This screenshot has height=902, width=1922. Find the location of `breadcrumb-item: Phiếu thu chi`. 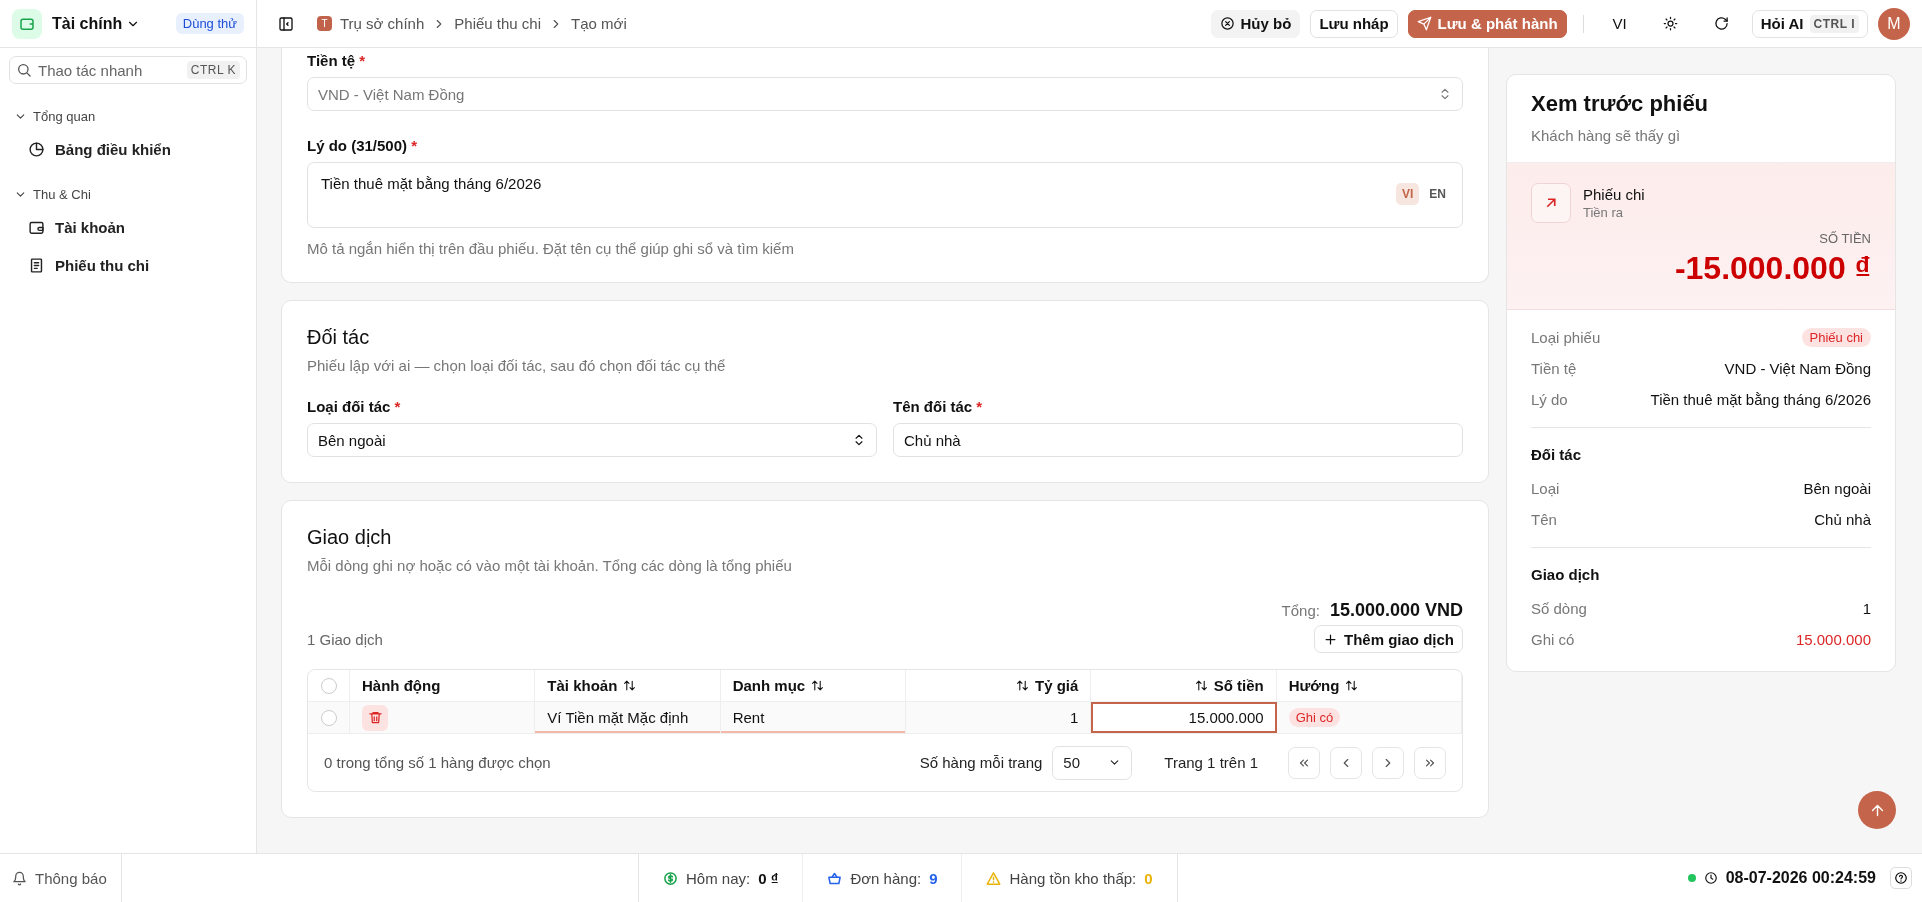

breadcrumb-item: Phiếu thu chi is located at coordinates (498, 23).